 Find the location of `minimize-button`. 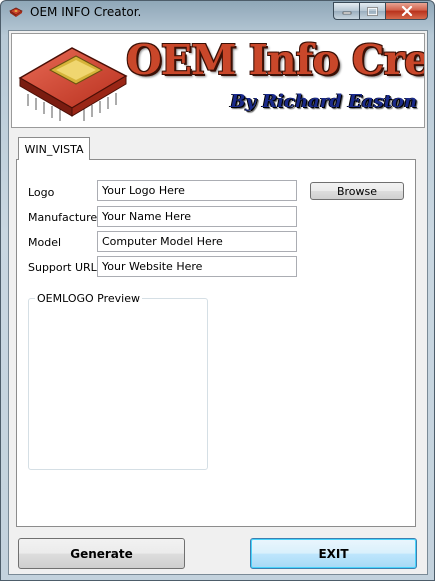

minimize-button is located at coordinates (346, 11).